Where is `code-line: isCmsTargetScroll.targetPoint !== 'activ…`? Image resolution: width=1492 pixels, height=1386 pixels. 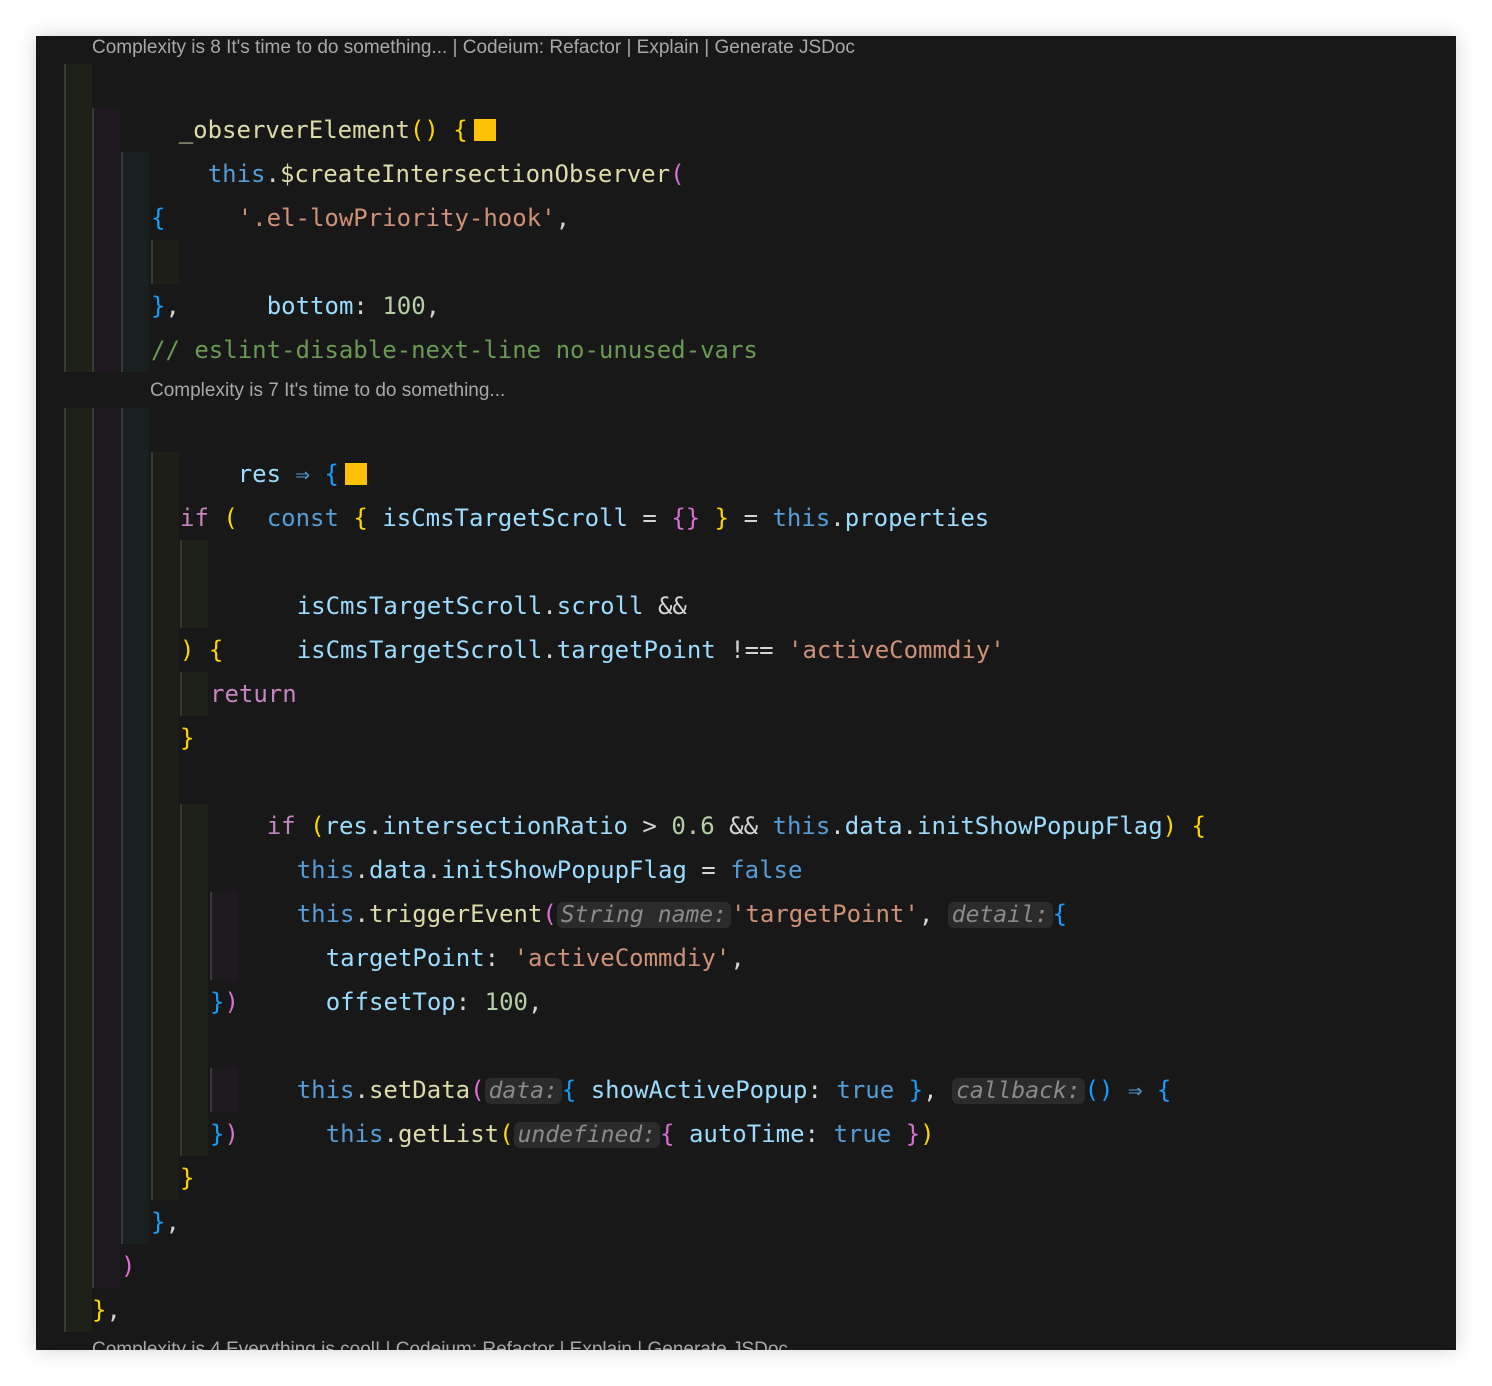
code-line: isCmsTargetScroll.targetPoint !== 'activ… is located at coordinates (746, 624).